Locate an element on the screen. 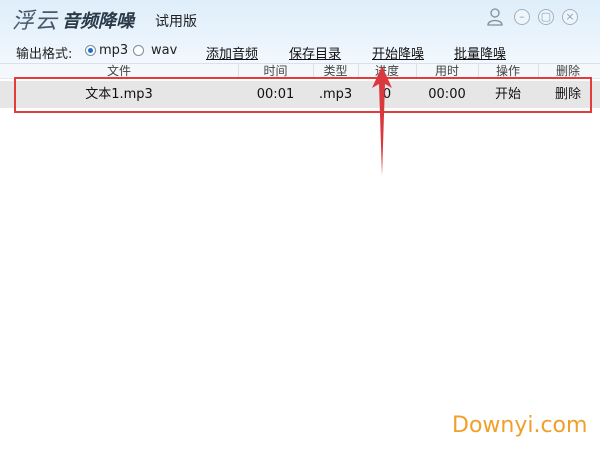 This screenshot has height=451, width=600. app-title: 音频降噪 is located at coordinates (98, 21).